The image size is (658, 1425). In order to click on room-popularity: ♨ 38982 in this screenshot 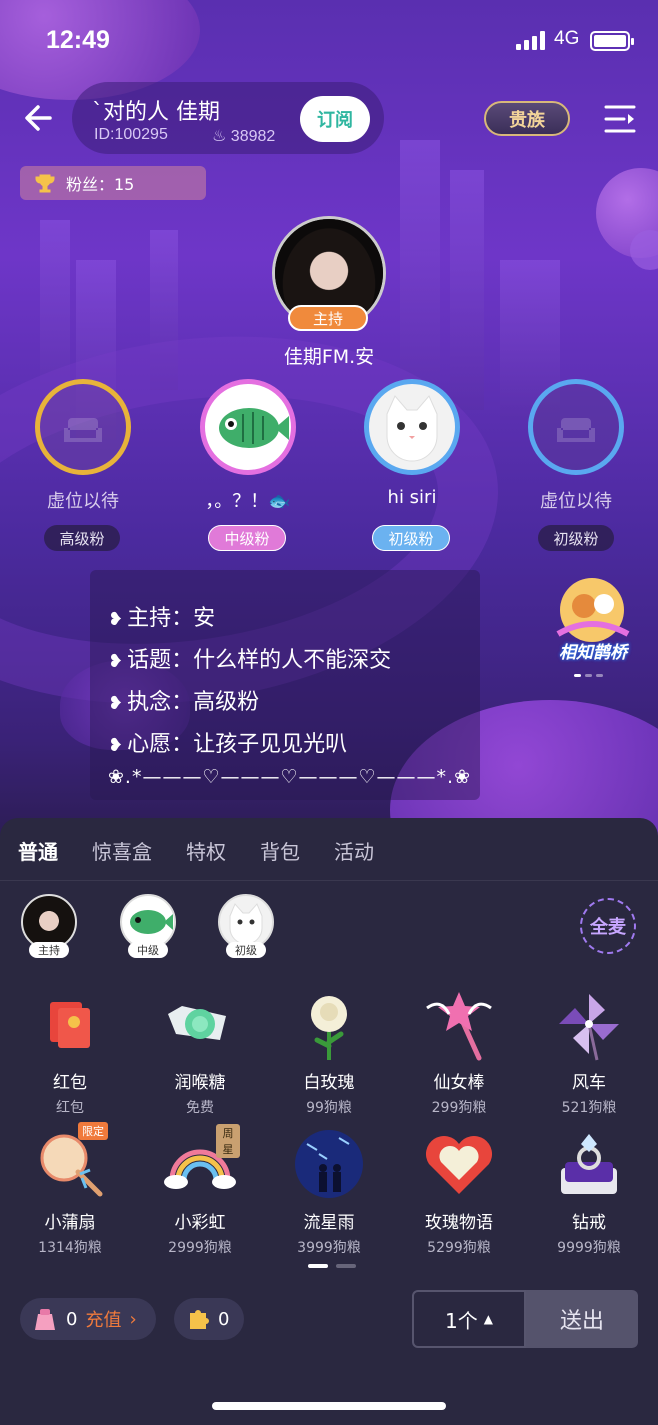, I will do `click(243, 136)`.